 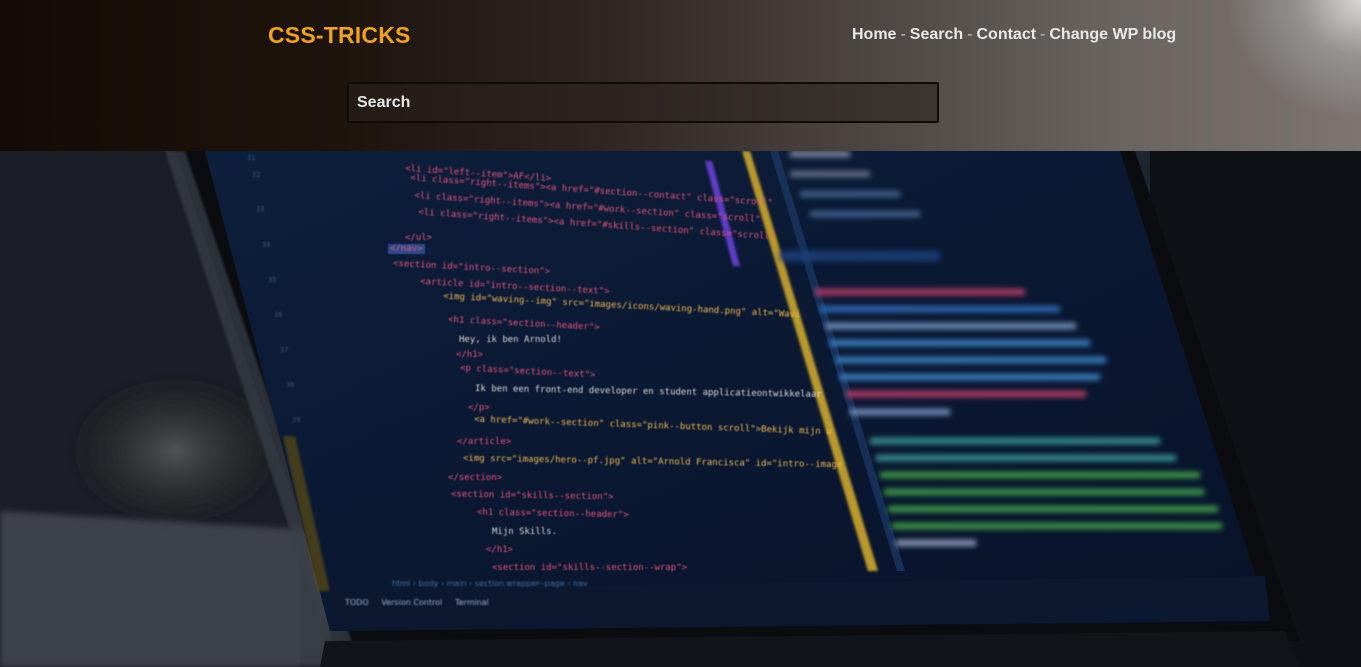 I want to click on code-line: </article>, so click(x=484, y=442).